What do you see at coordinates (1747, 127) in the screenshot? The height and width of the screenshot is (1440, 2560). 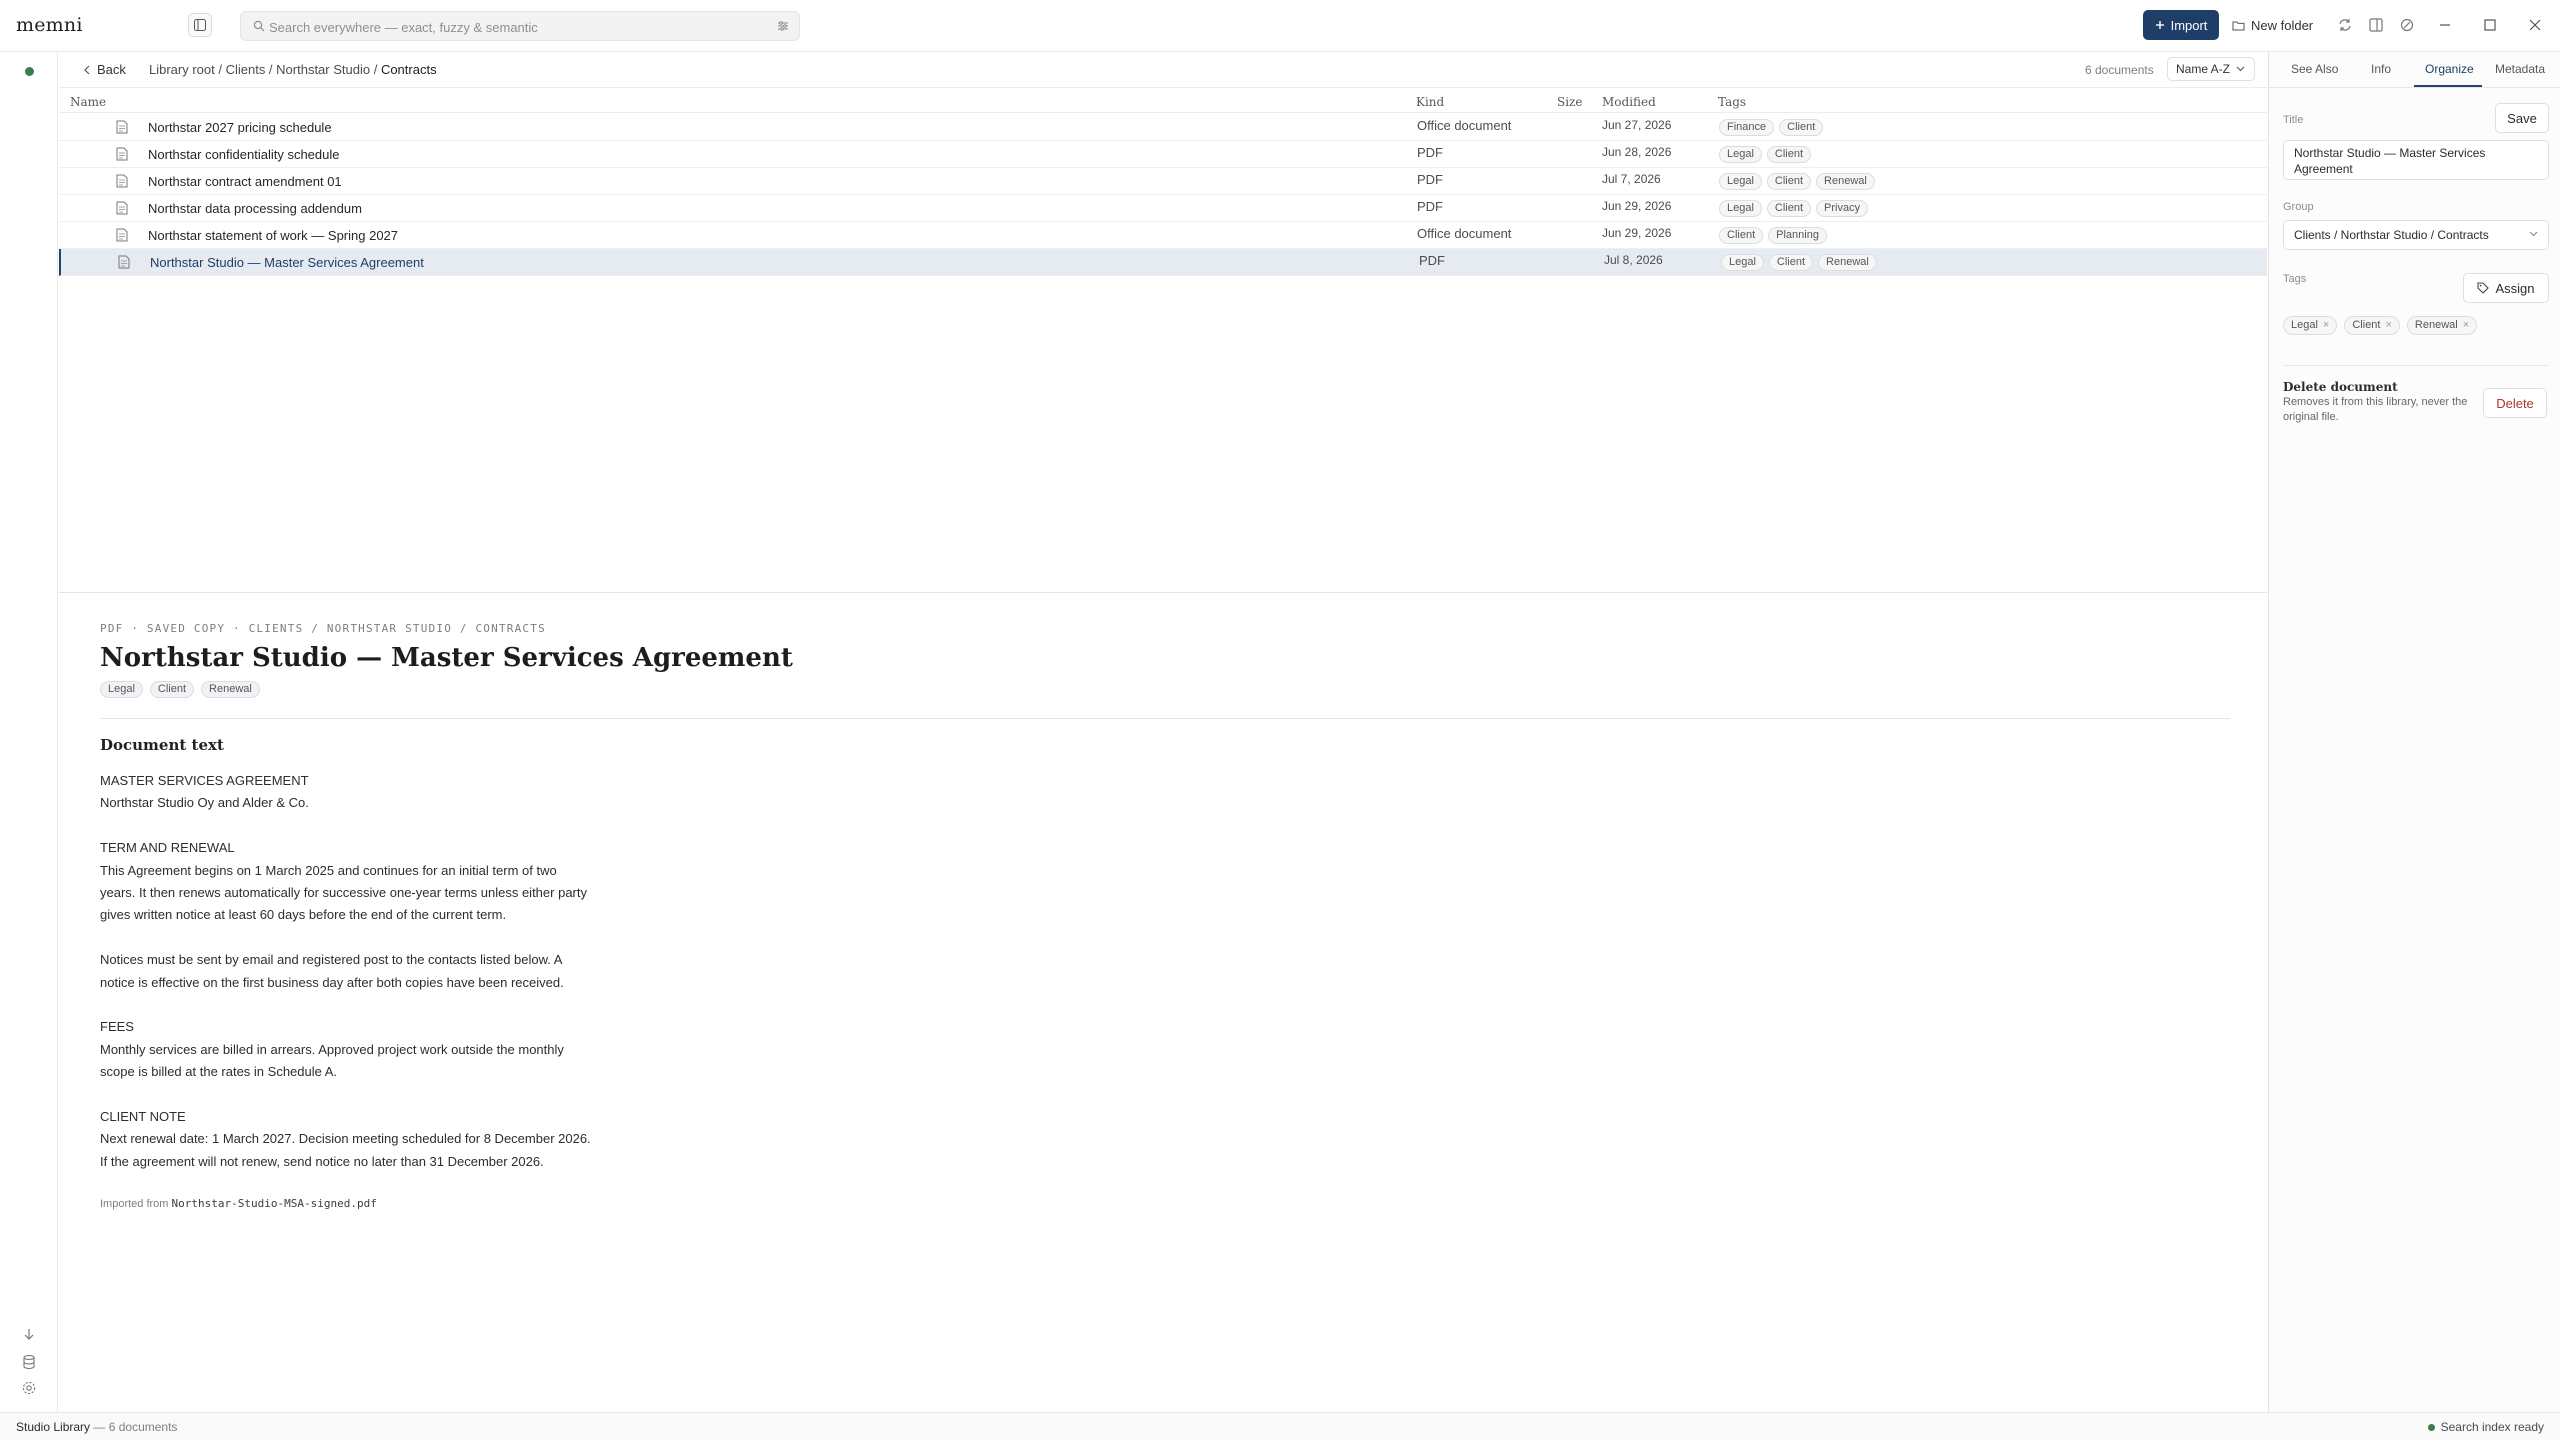 I see `tag-chip: Finance` at bounding box center [1747, 127].